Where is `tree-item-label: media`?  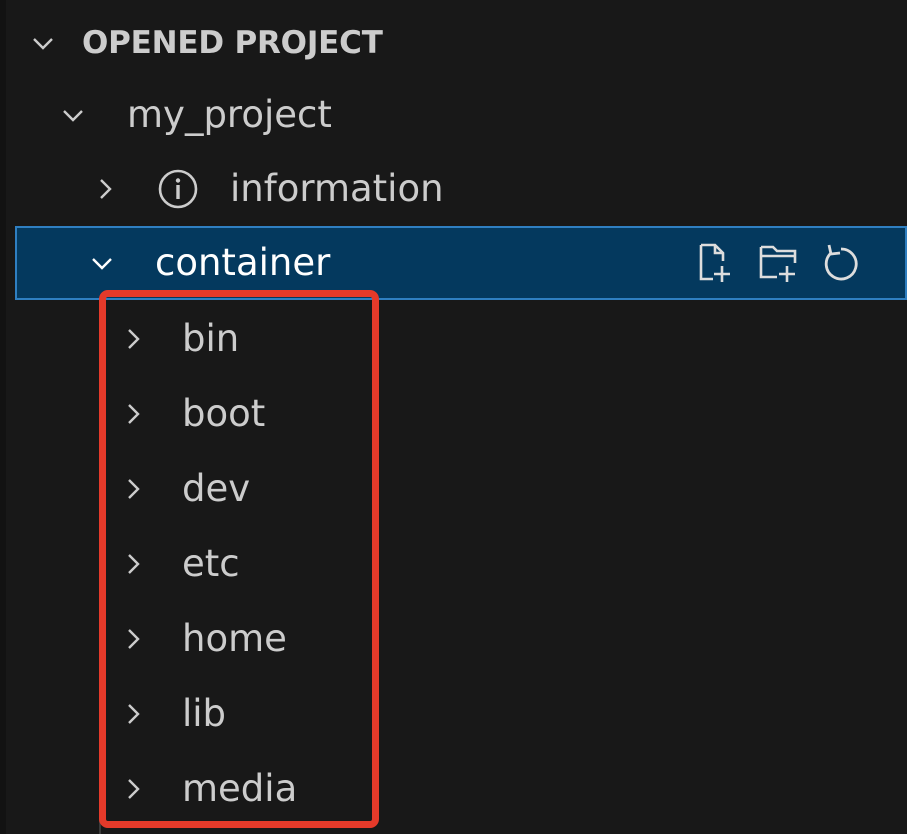 tree-item-label: media is located at coordinates (240, 788).